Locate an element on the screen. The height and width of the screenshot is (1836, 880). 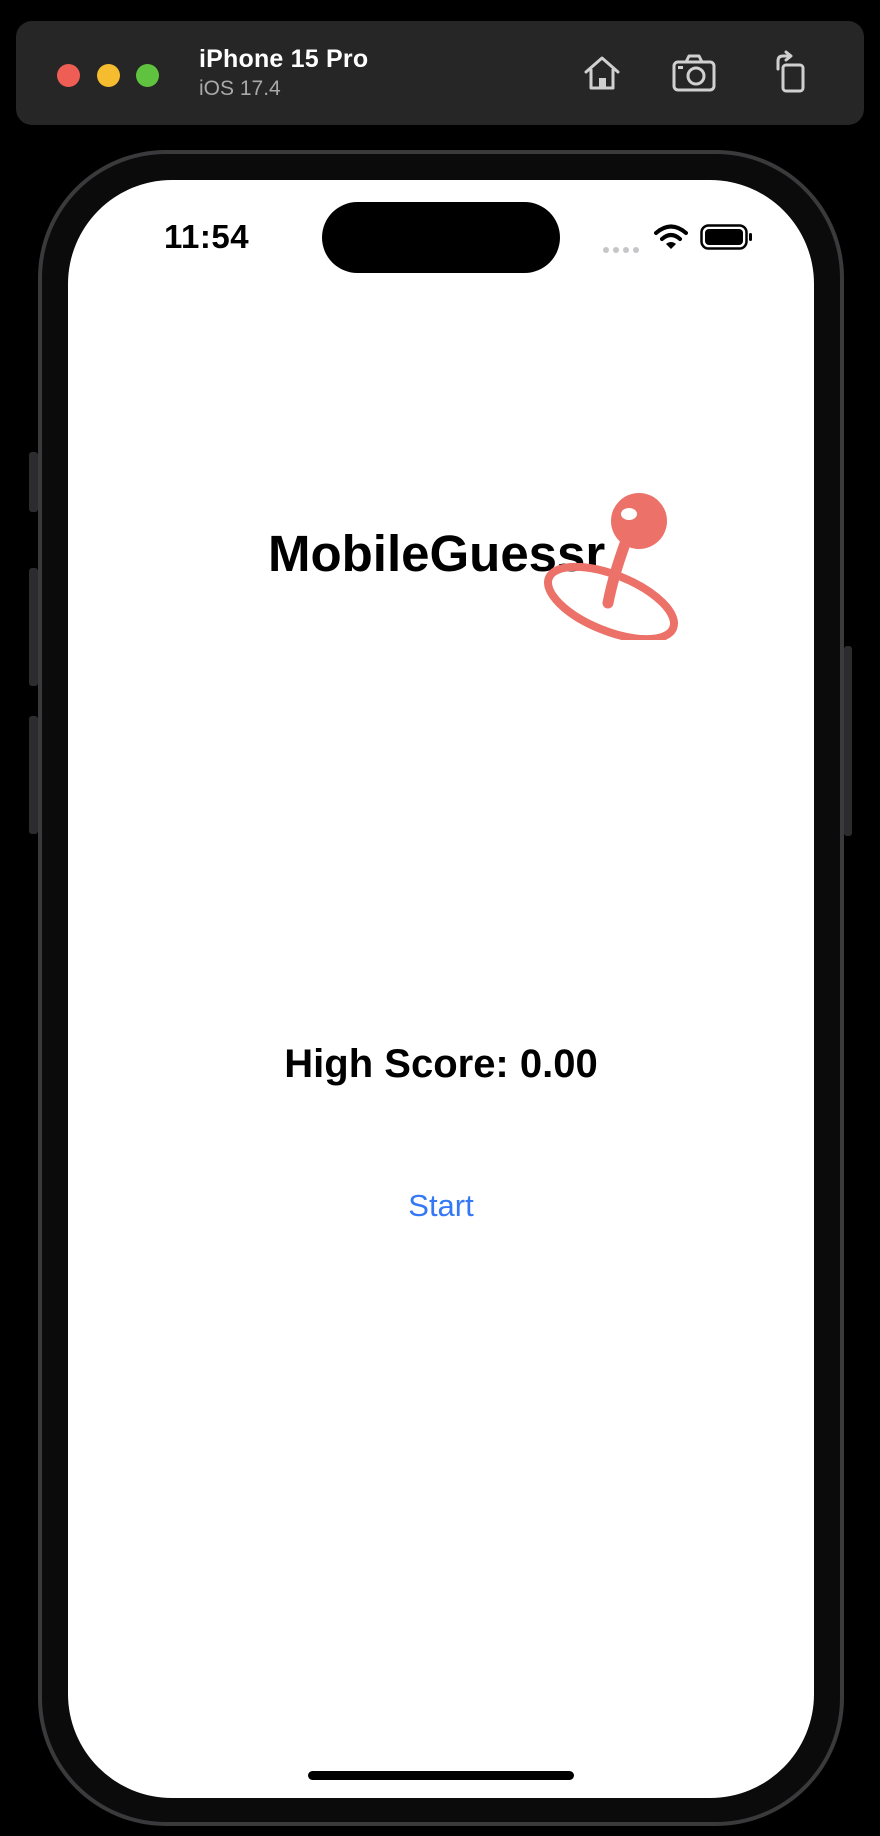
power-button is located at coordinates (848, 741).